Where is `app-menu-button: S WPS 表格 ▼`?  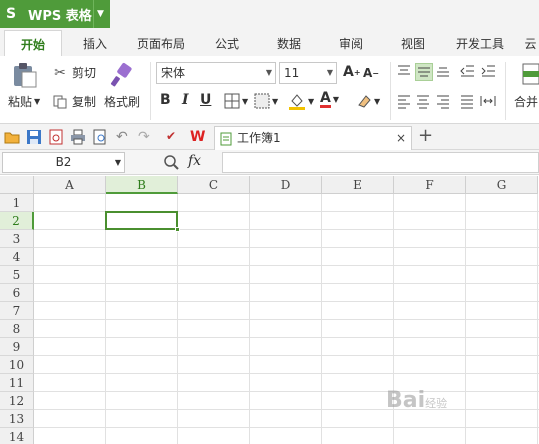 app-menu-button: S WPS 表格 ▼ is located at coordinates (55, 14).